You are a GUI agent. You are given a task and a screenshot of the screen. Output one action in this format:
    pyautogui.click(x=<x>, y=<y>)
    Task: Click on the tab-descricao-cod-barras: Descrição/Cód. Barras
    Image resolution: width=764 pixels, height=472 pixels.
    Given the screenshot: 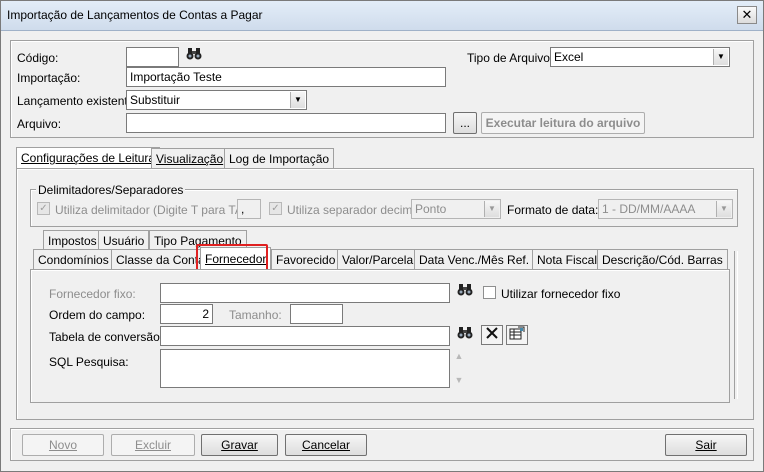 What is the action you would take?
    pyautogui.click(x=662, y=259)
    